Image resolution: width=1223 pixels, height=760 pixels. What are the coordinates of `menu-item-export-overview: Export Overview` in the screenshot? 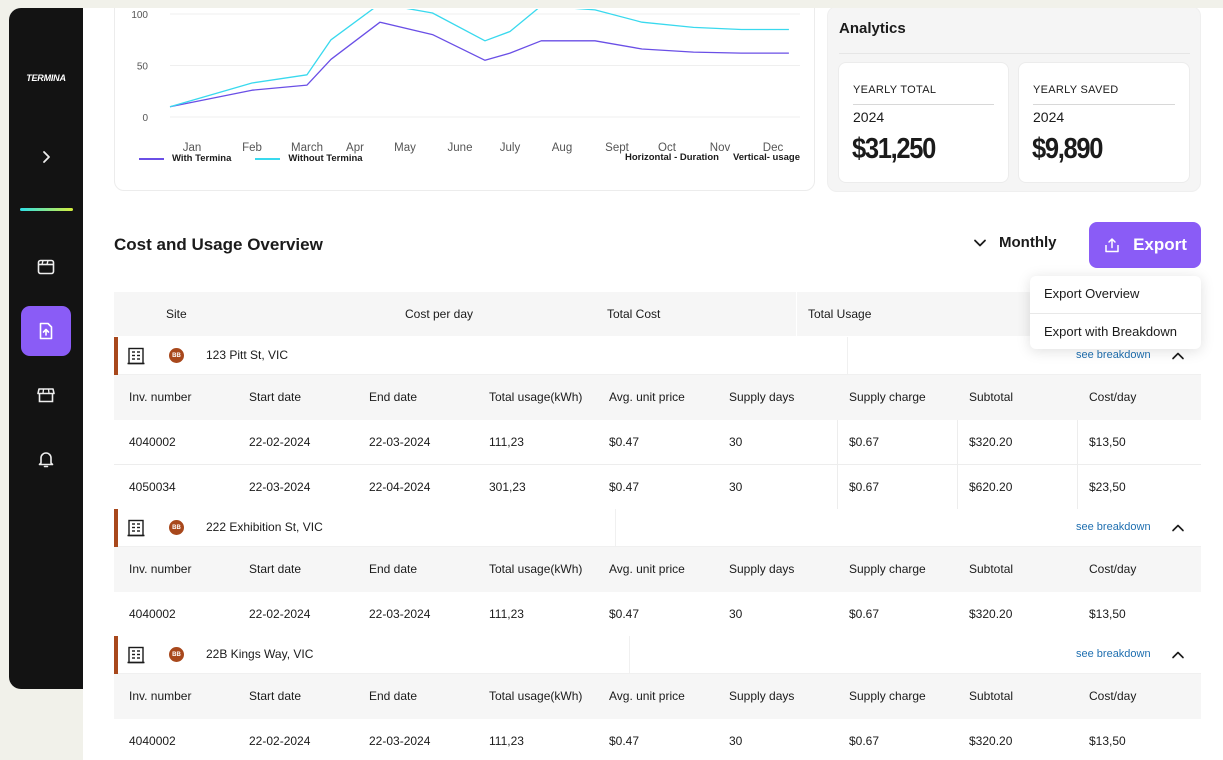 It's located at (1115, 294).